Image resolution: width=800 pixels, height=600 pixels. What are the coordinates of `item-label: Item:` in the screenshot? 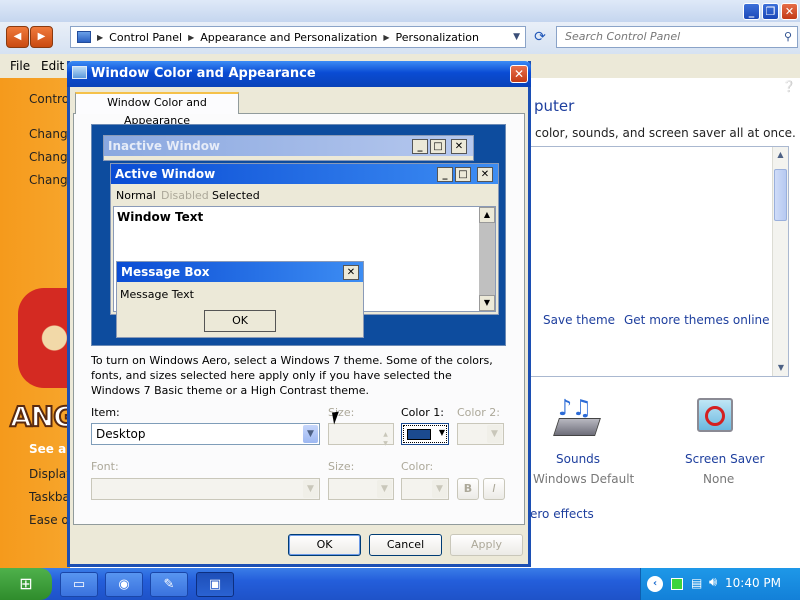 It's located at (105, 412).